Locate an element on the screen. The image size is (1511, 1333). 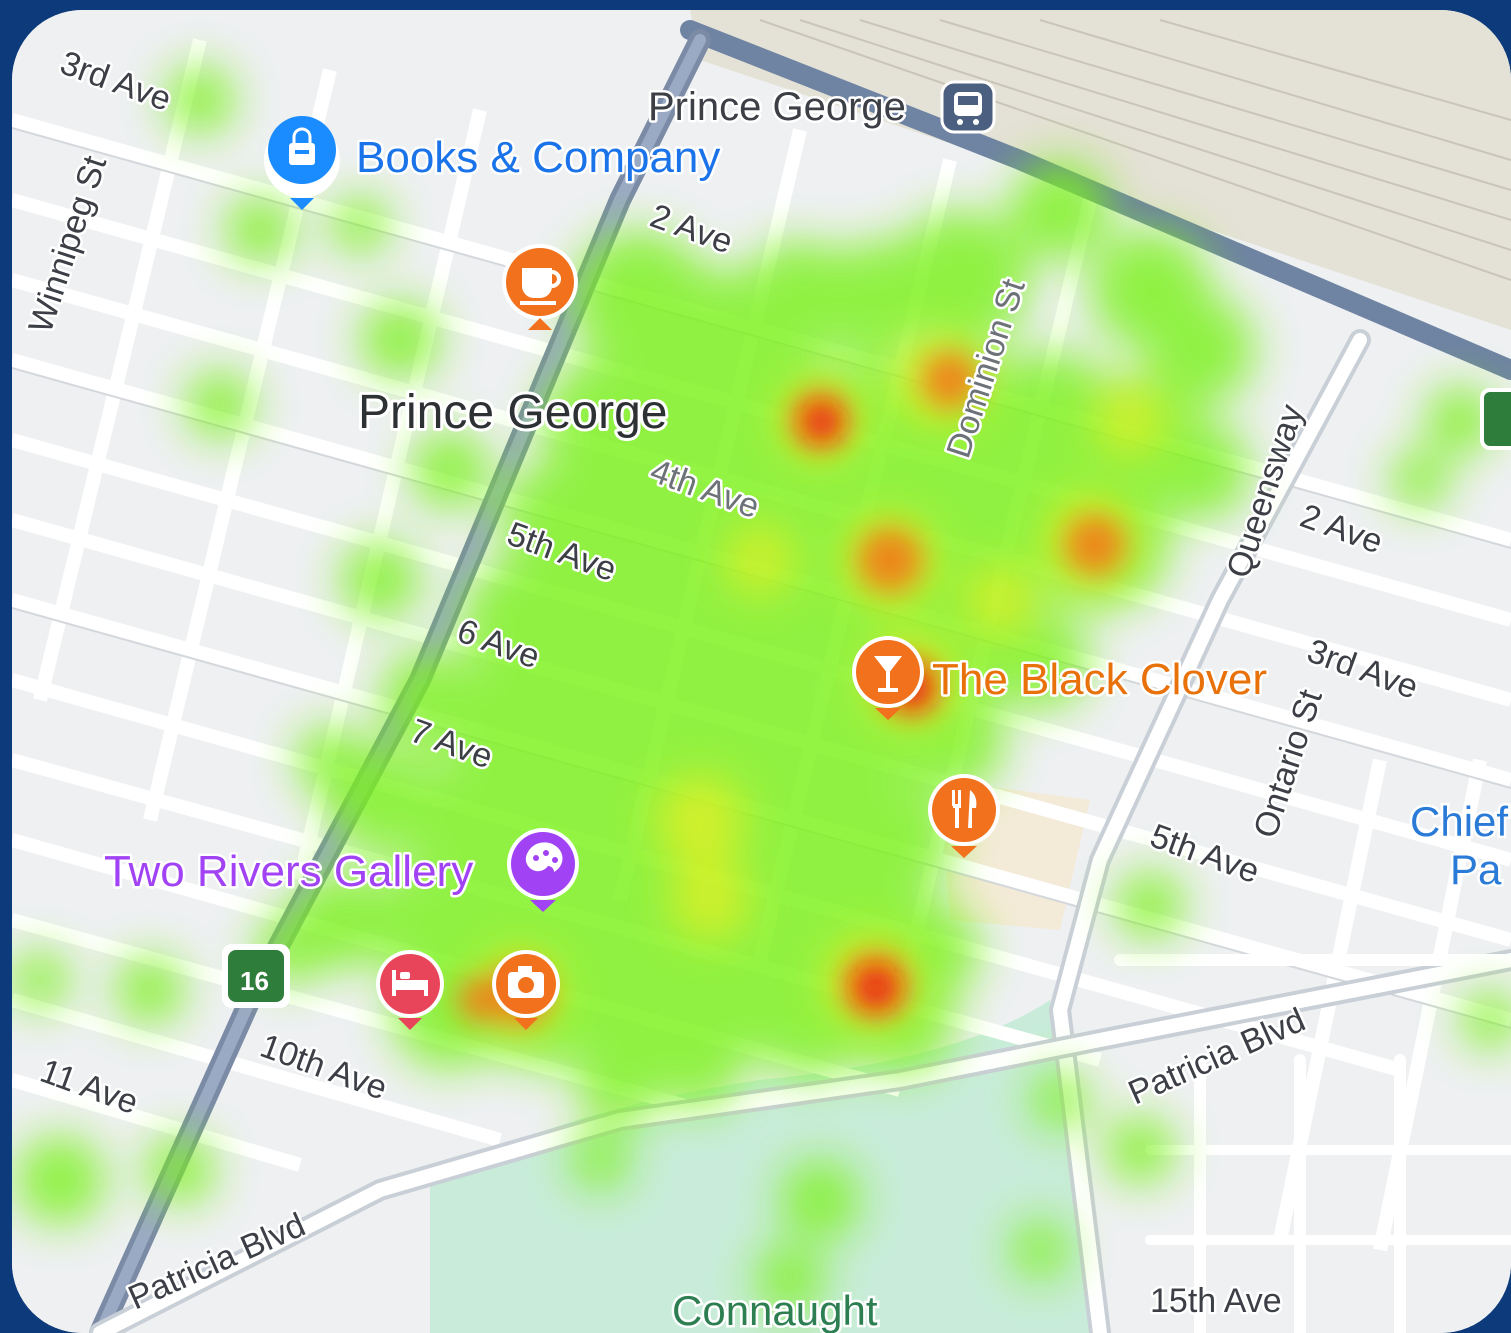
poi-label-two-rivers-gallery: Two Rivers Gallery is located at coordinates (288, 871).